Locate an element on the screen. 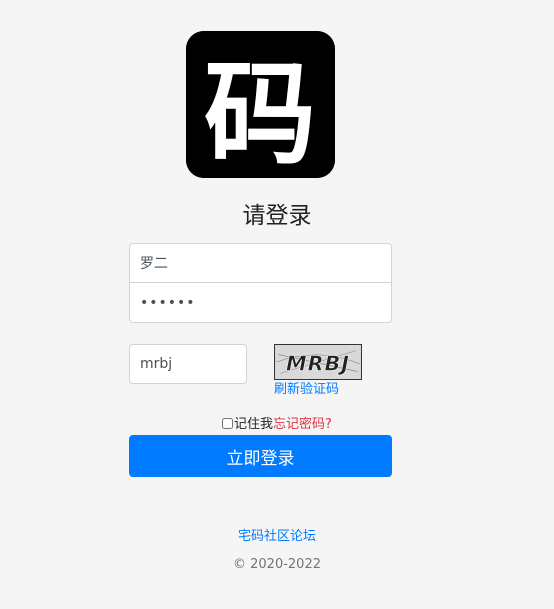 The image size is (554, 609). captcha-input is located at coordinates (188, 364).